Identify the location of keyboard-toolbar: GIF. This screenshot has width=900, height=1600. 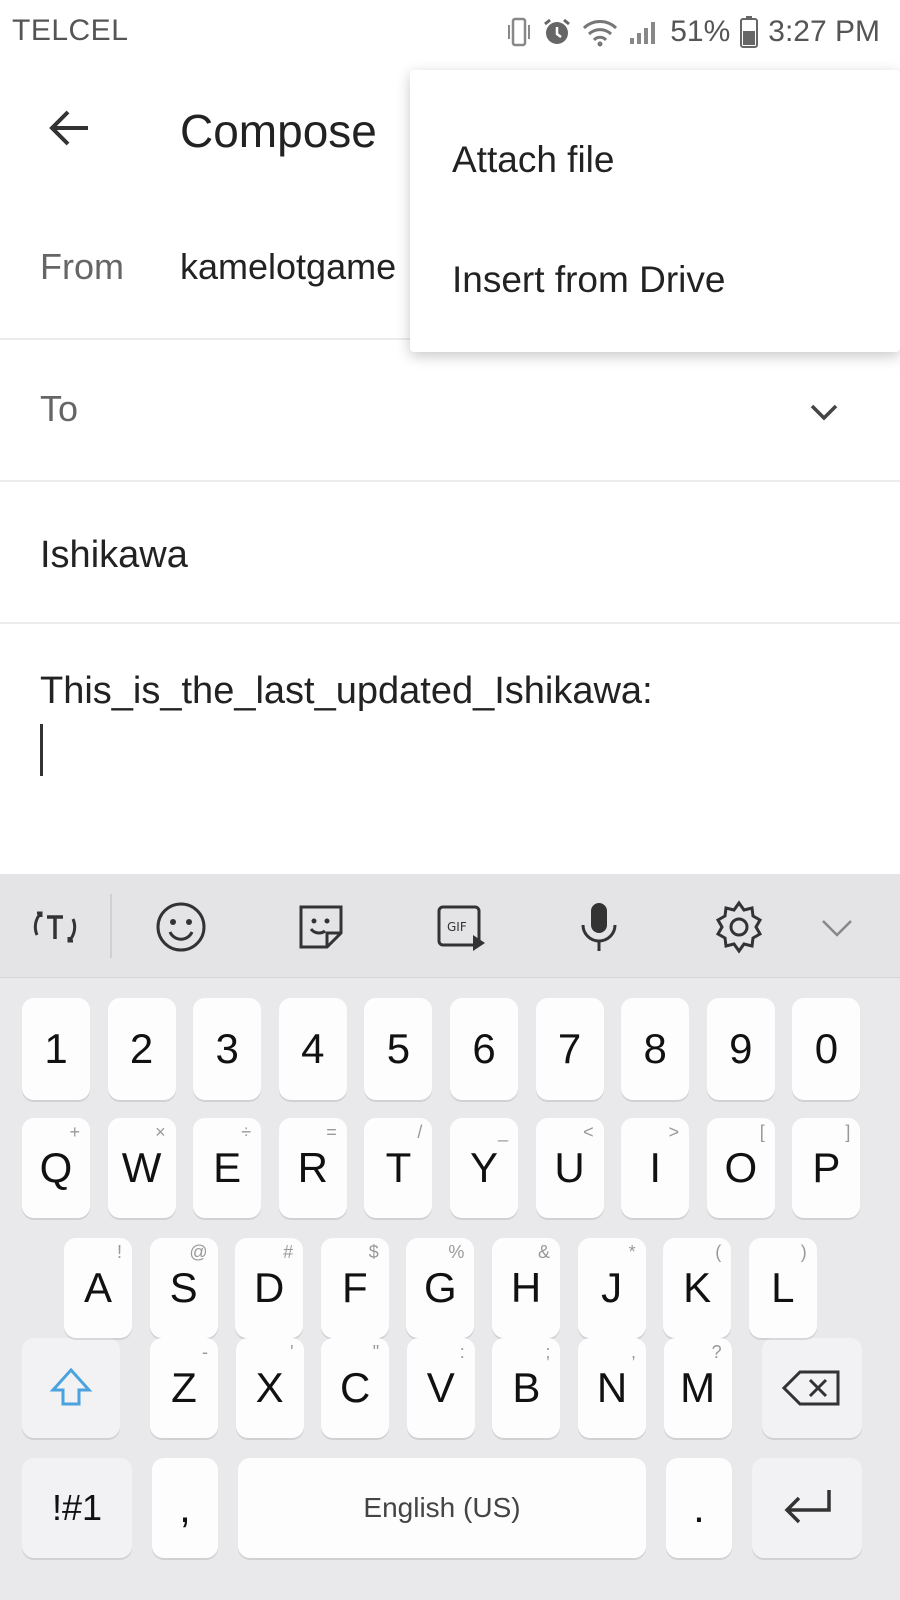
(450, 926).